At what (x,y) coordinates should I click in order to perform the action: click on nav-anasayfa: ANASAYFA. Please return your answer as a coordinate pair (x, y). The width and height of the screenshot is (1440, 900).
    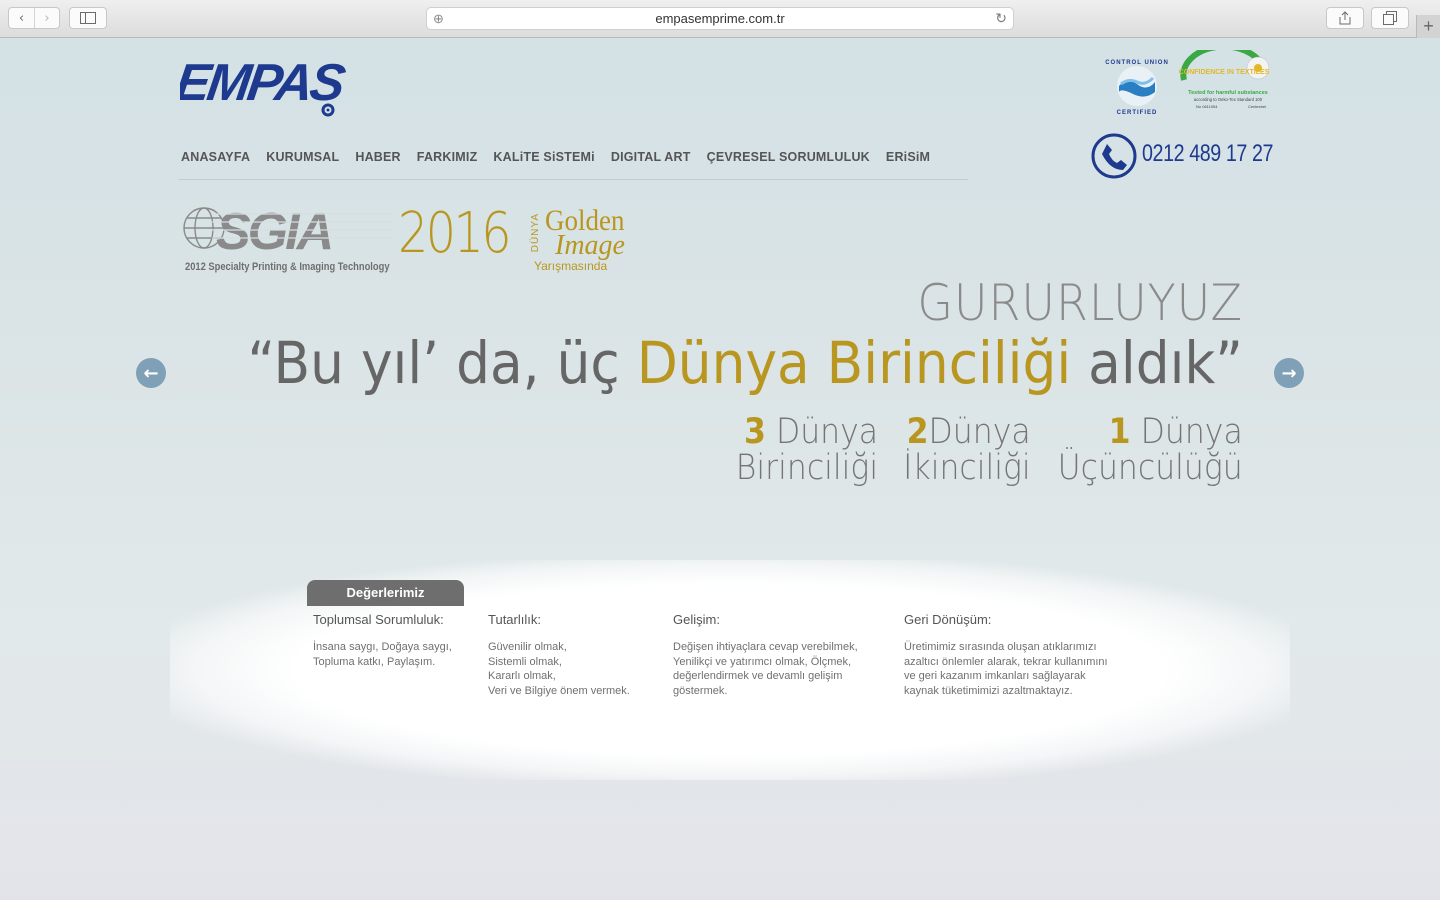
    Looking at the image, I should click on (215, 157).